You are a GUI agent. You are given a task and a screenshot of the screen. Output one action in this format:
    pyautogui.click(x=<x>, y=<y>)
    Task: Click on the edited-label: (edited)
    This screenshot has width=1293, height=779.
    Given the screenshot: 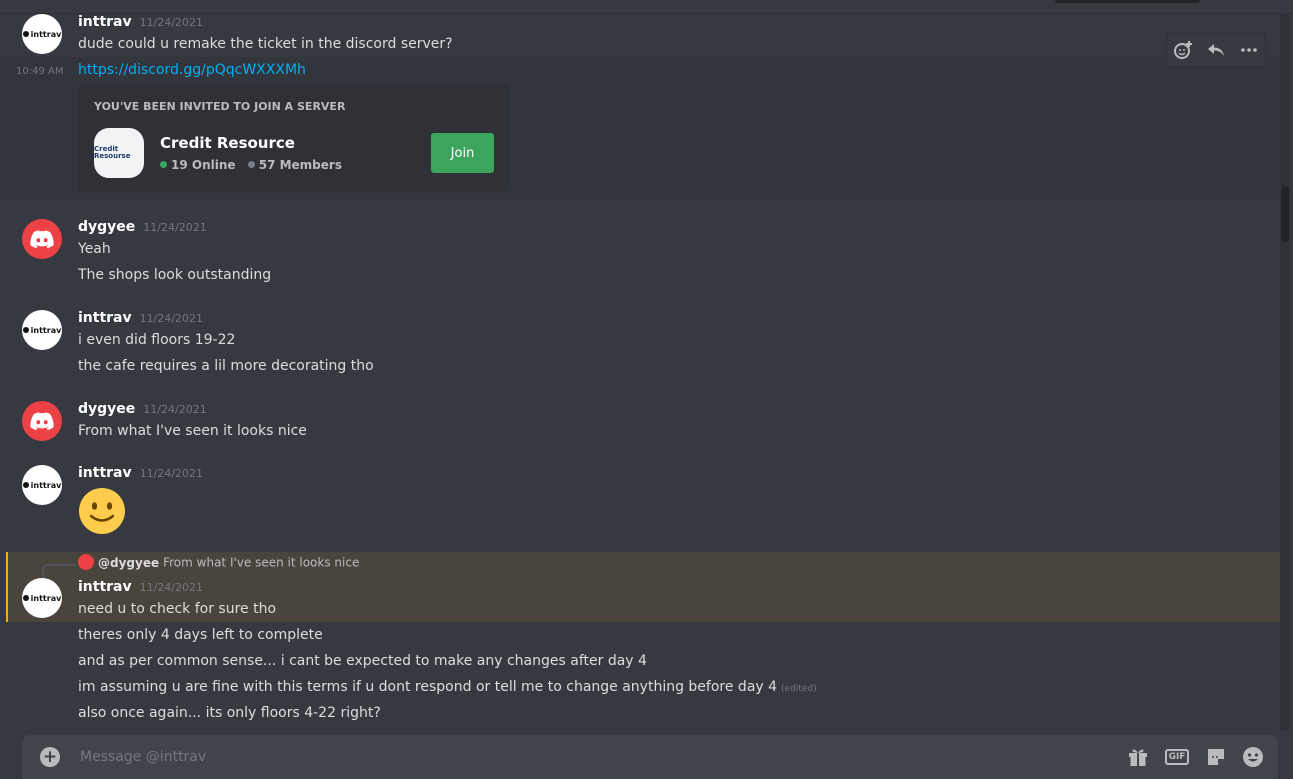 What is the action you would take?
    pyautogui.click(x=799, y=689)
    